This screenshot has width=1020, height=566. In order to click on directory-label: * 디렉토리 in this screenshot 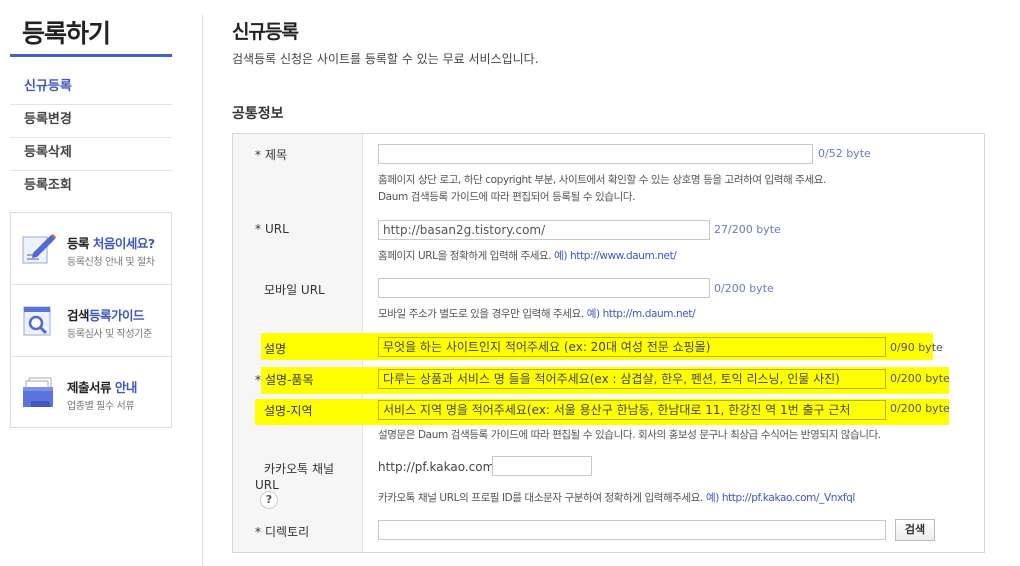, I will do `click(282, 531)`.